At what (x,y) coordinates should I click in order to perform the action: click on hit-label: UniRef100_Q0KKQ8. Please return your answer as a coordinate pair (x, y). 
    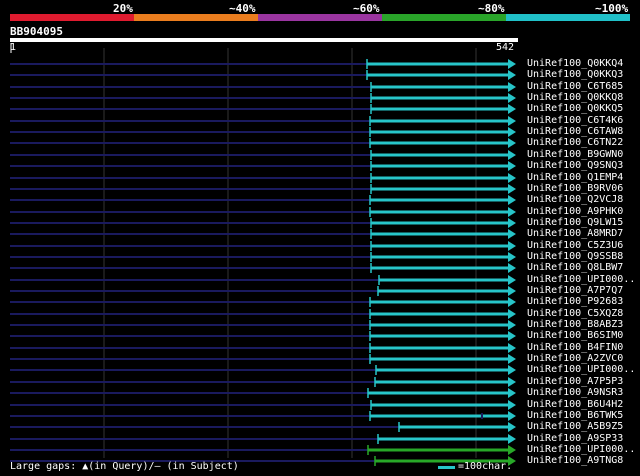
    Looking at the image, I should click on (575, 97).